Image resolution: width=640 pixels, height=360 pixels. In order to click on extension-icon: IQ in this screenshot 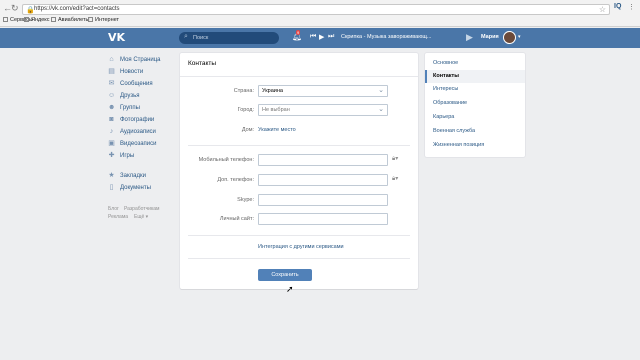, I will do `click(617, 6)`.